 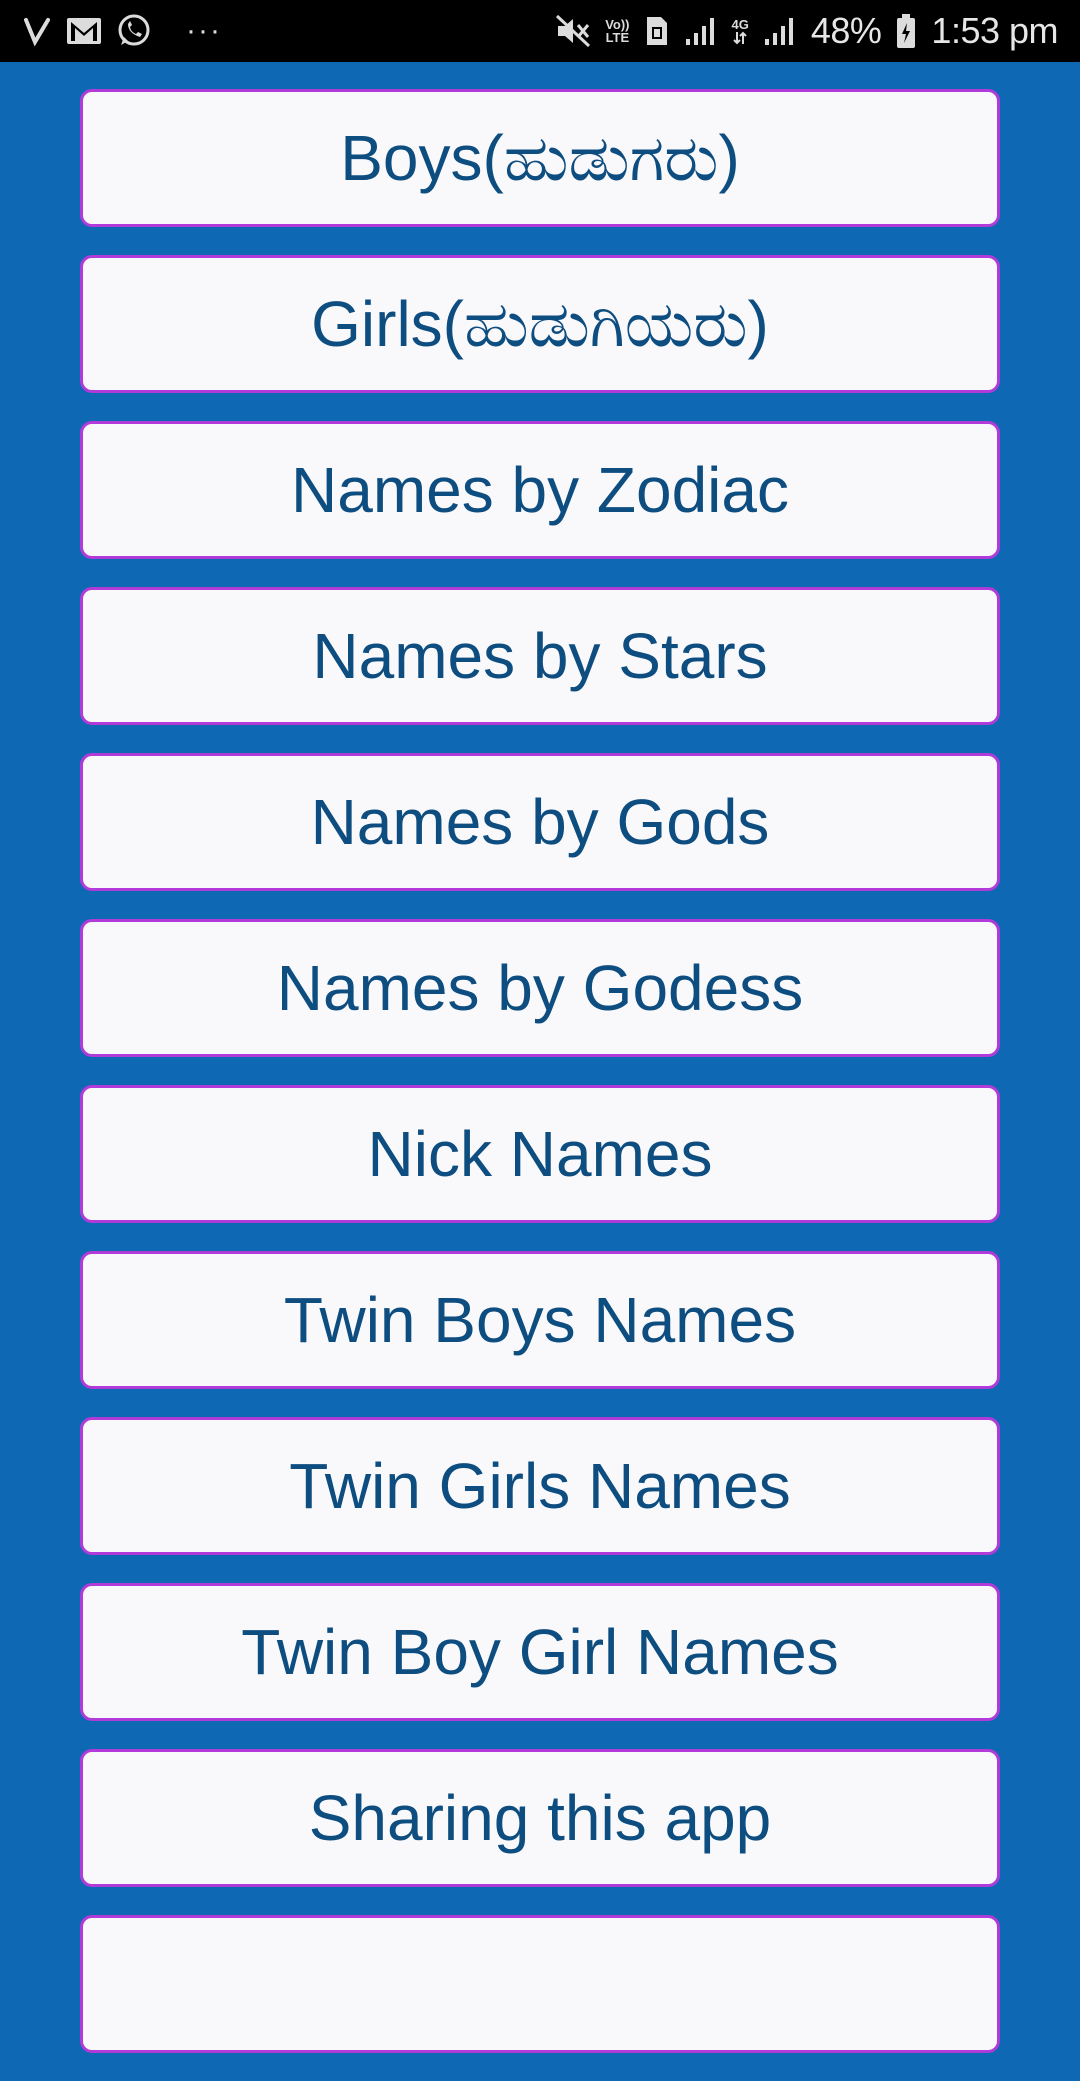 I want to click on mute-icon, so click(x=573, y=31).